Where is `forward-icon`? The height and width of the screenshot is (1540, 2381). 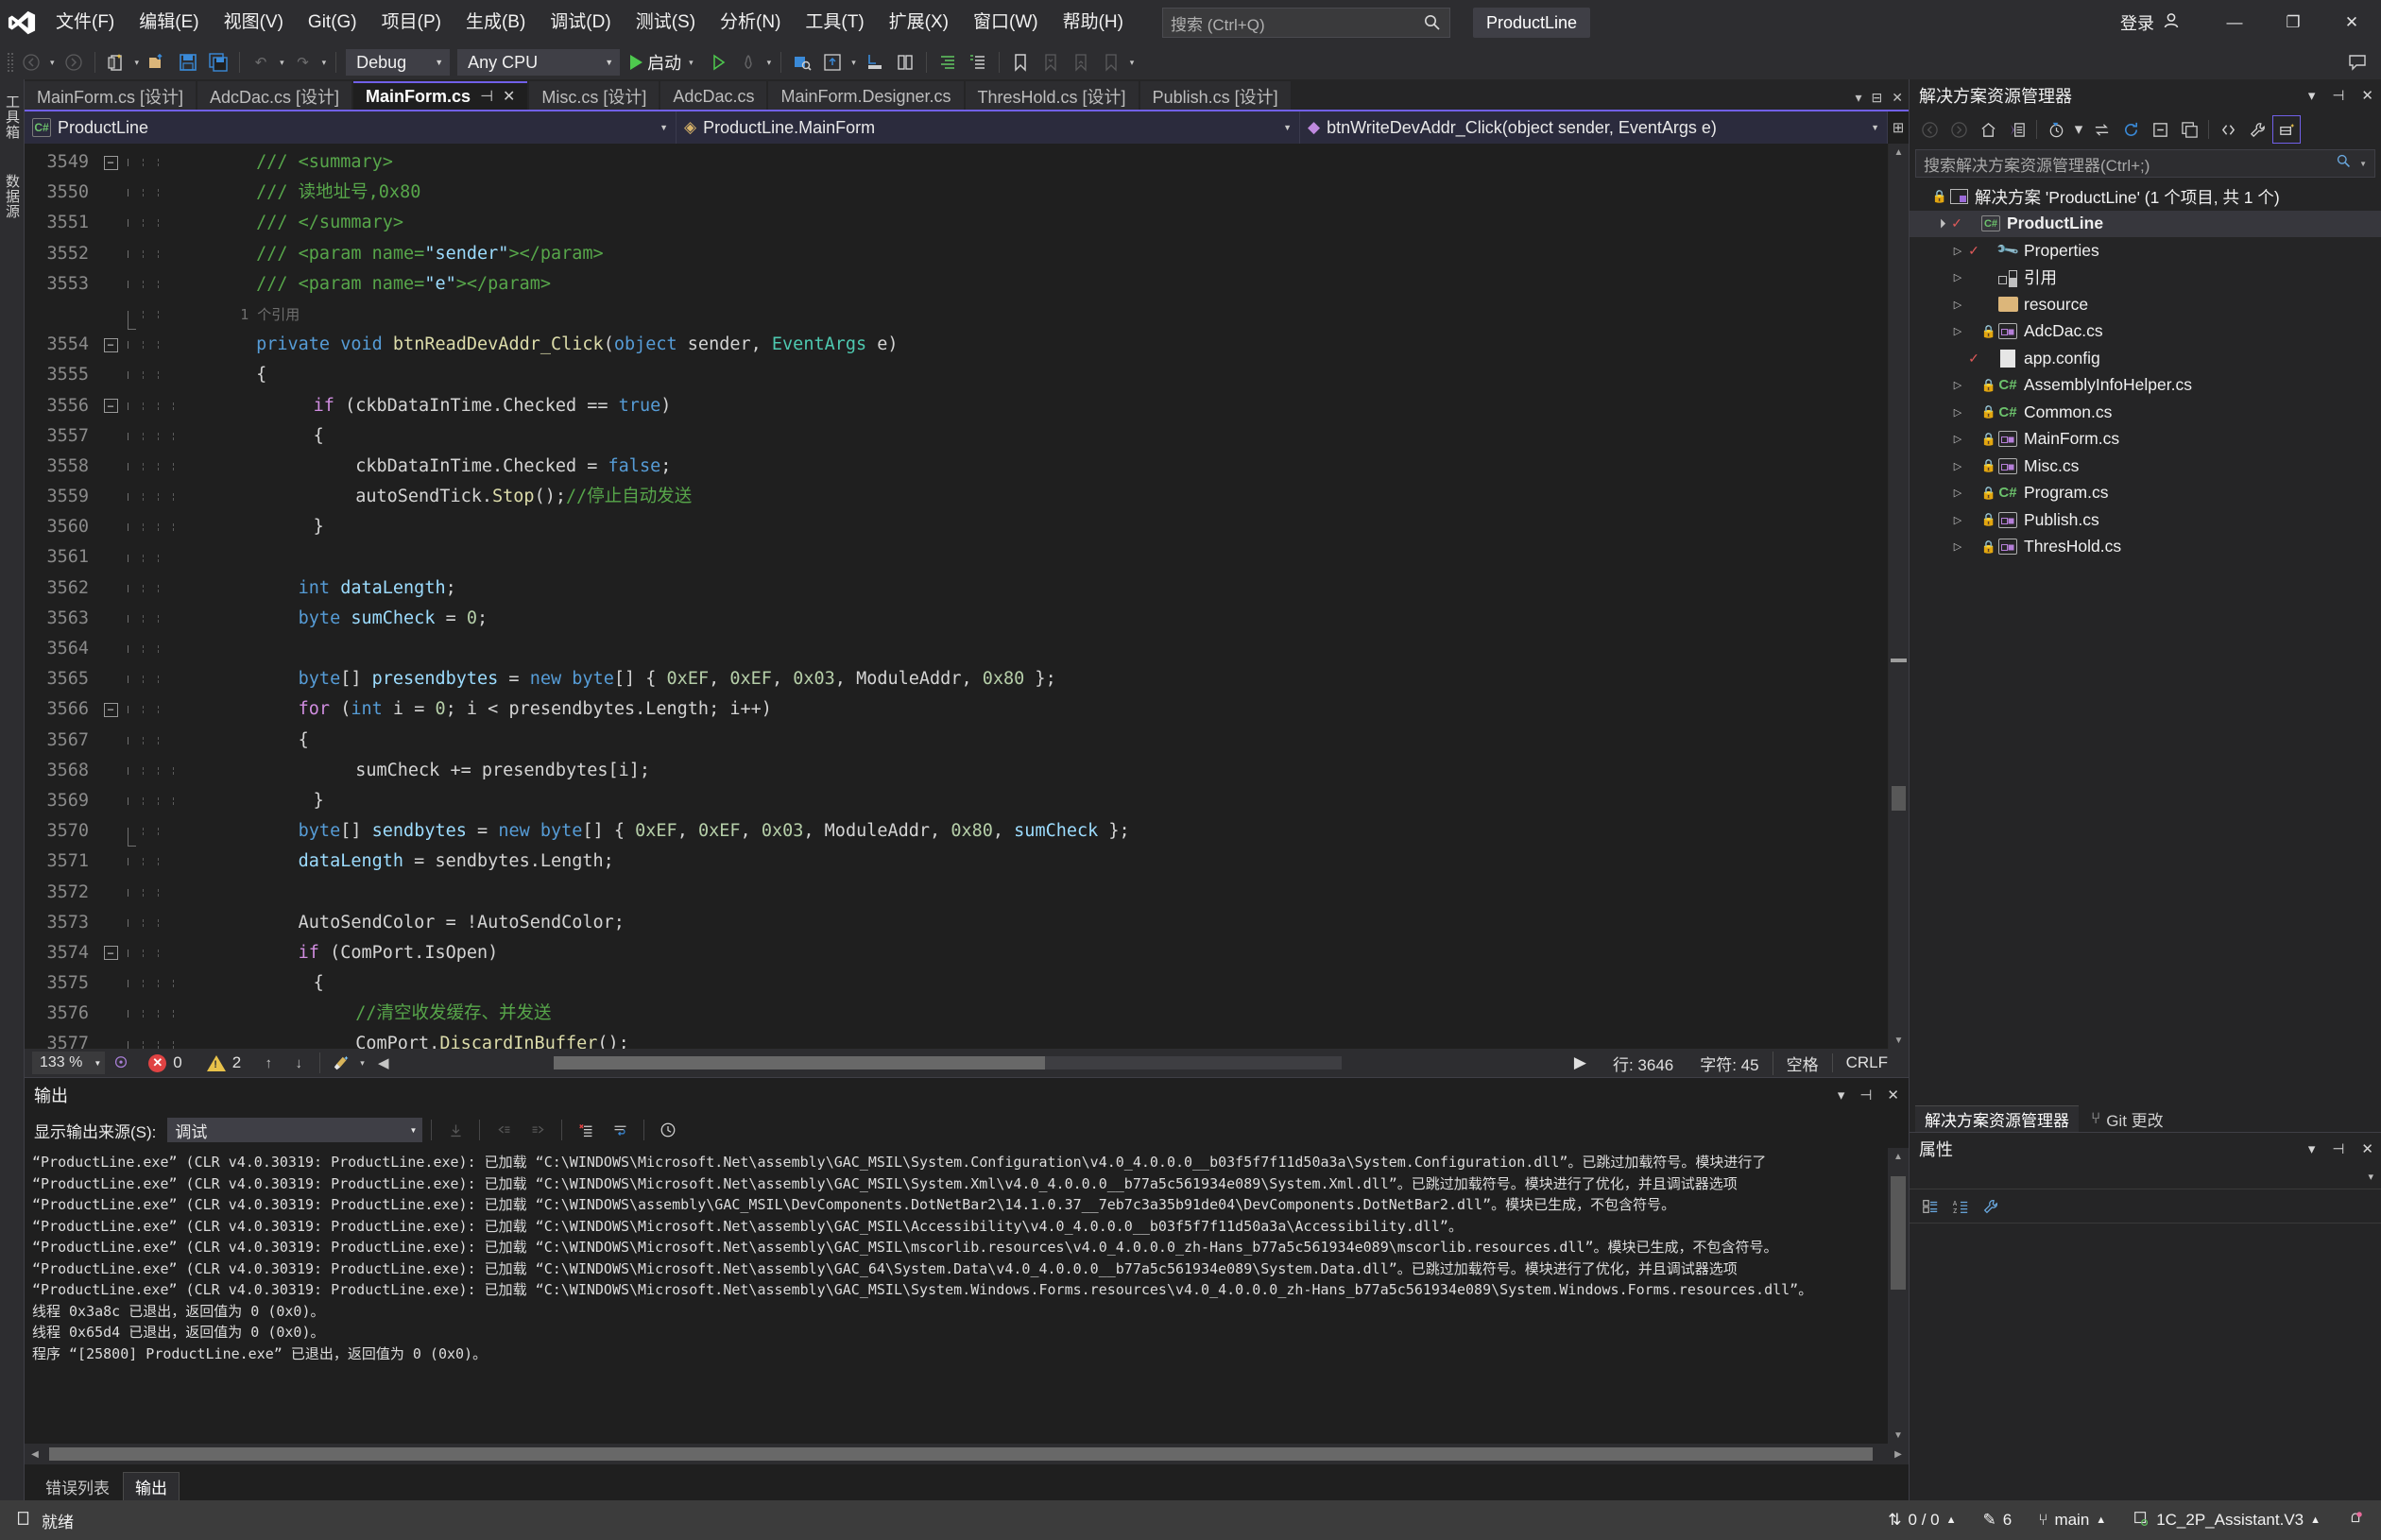 forward-icon is located at coordinates (1958, 130).